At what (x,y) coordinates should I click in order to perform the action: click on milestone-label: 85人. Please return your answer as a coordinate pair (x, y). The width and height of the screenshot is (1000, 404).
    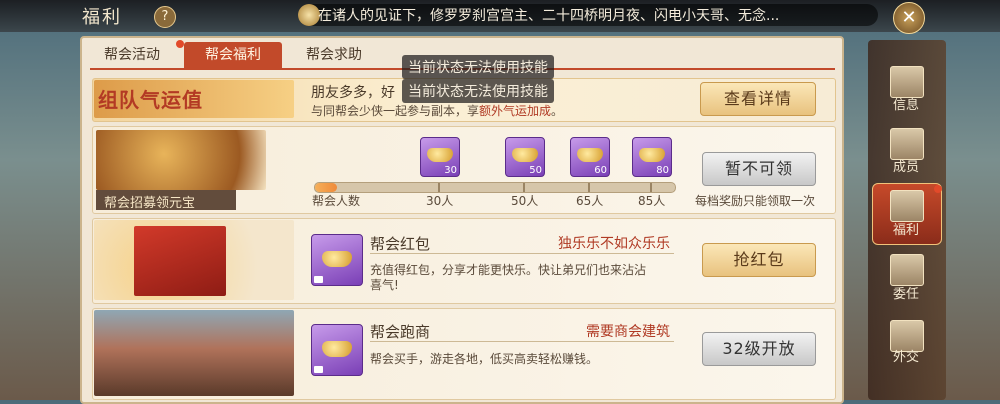
    Looking at the image, I should click on (652, 201).